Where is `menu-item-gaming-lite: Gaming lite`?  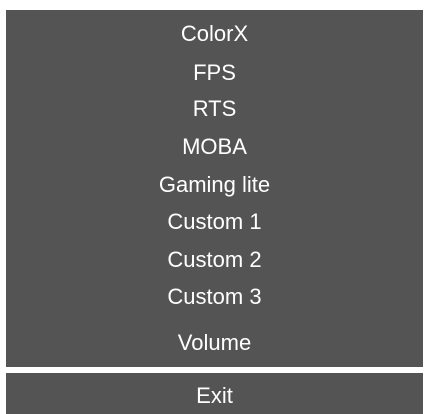
menu-item-gaming-lite: Gaming lite is located at coordinates (214, 185).